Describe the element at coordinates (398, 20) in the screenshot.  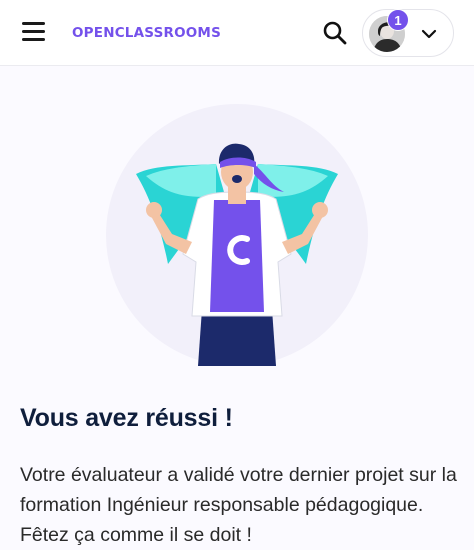
I see `notification-badge: 1` at that location.